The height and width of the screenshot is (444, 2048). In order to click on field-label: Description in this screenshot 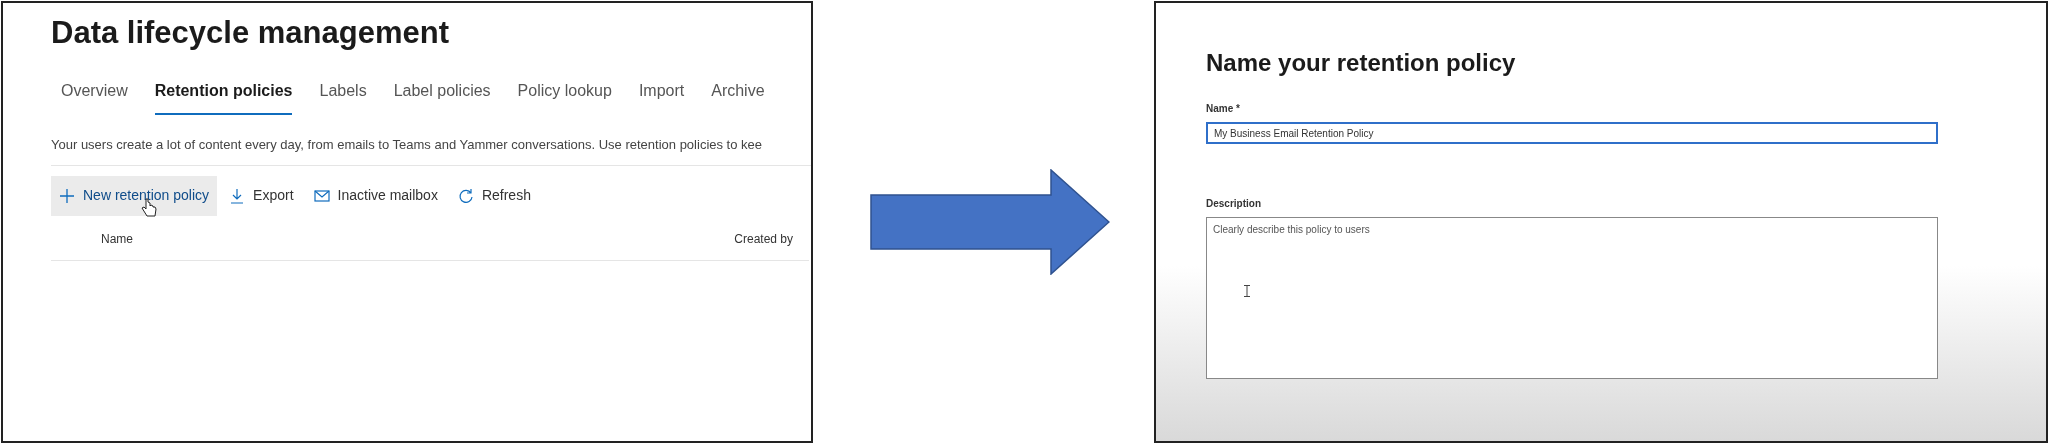, I will do `click(1234, 204)`.